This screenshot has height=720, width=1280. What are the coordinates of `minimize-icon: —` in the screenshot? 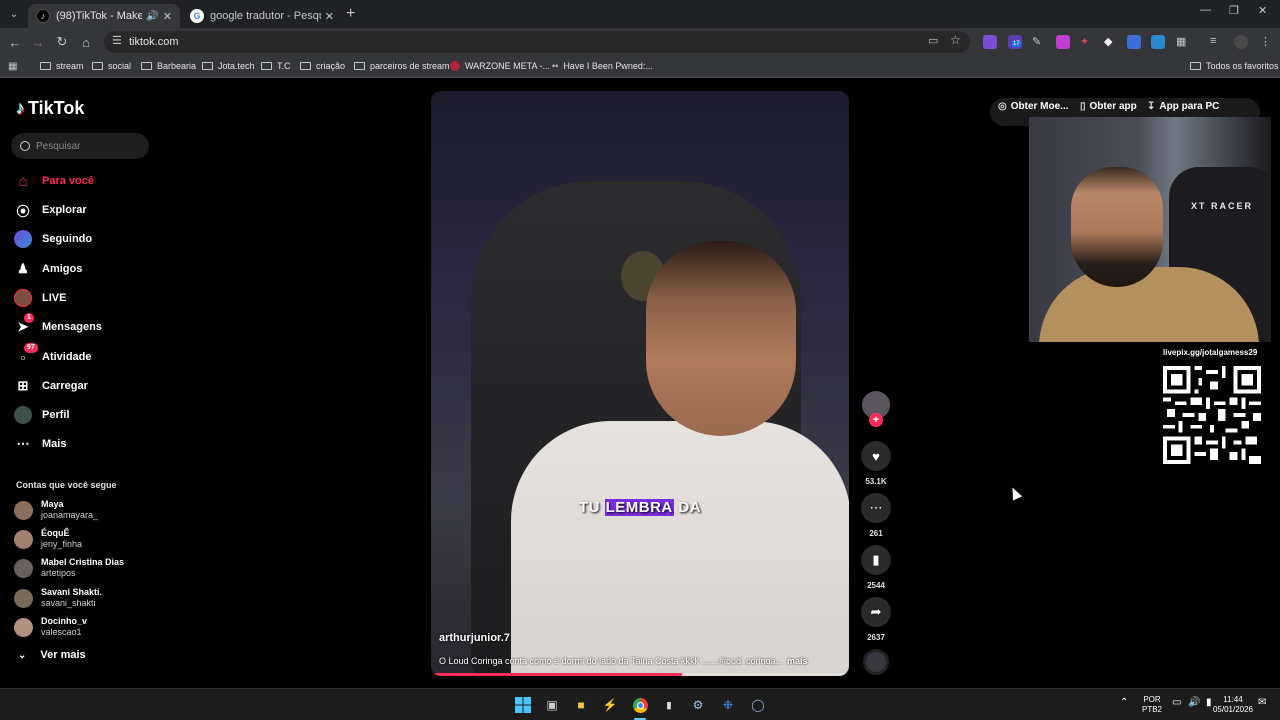 It's located at (1205, 10).